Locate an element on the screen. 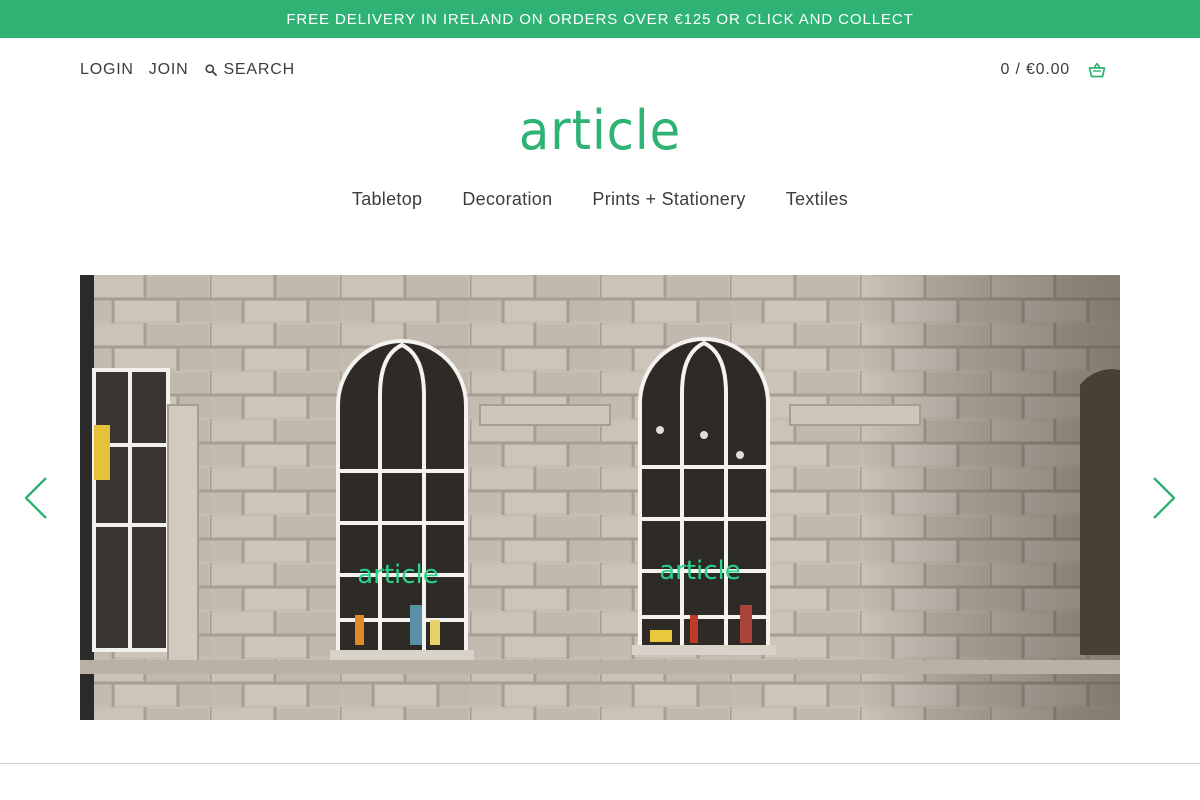 The width and height of the screenshot is (1200, 800). basket-icon is located at coordinates (1097, 70).